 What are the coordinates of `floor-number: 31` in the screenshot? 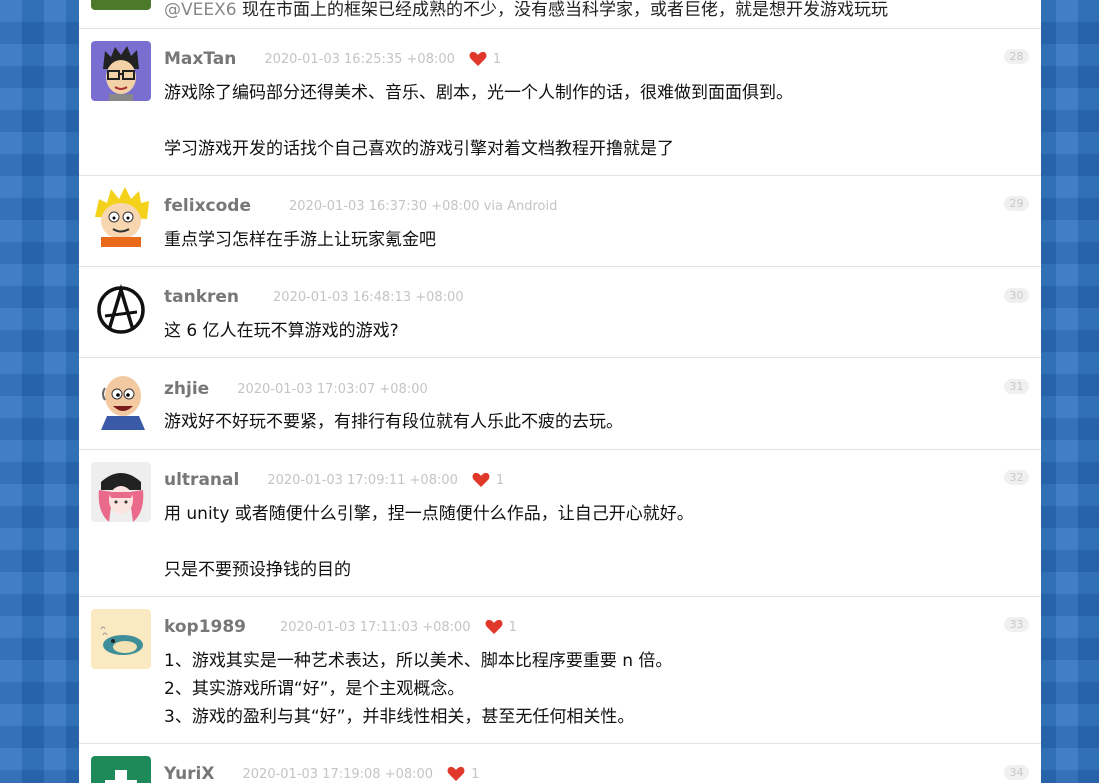 It's located at (1016, 386).